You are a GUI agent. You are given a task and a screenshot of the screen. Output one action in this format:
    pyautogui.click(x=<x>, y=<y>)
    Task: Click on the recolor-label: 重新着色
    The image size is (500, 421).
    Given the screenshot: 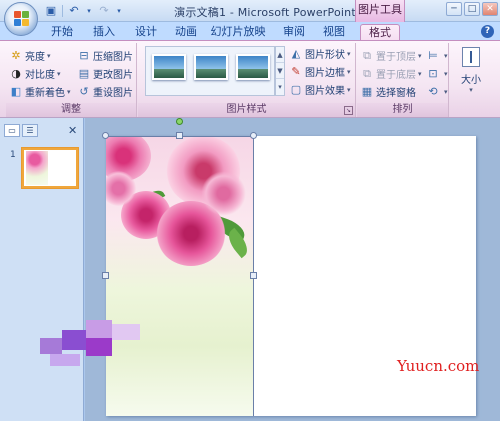 What is the action you would take?
    pyautogui.click(x=45, y=93)
    